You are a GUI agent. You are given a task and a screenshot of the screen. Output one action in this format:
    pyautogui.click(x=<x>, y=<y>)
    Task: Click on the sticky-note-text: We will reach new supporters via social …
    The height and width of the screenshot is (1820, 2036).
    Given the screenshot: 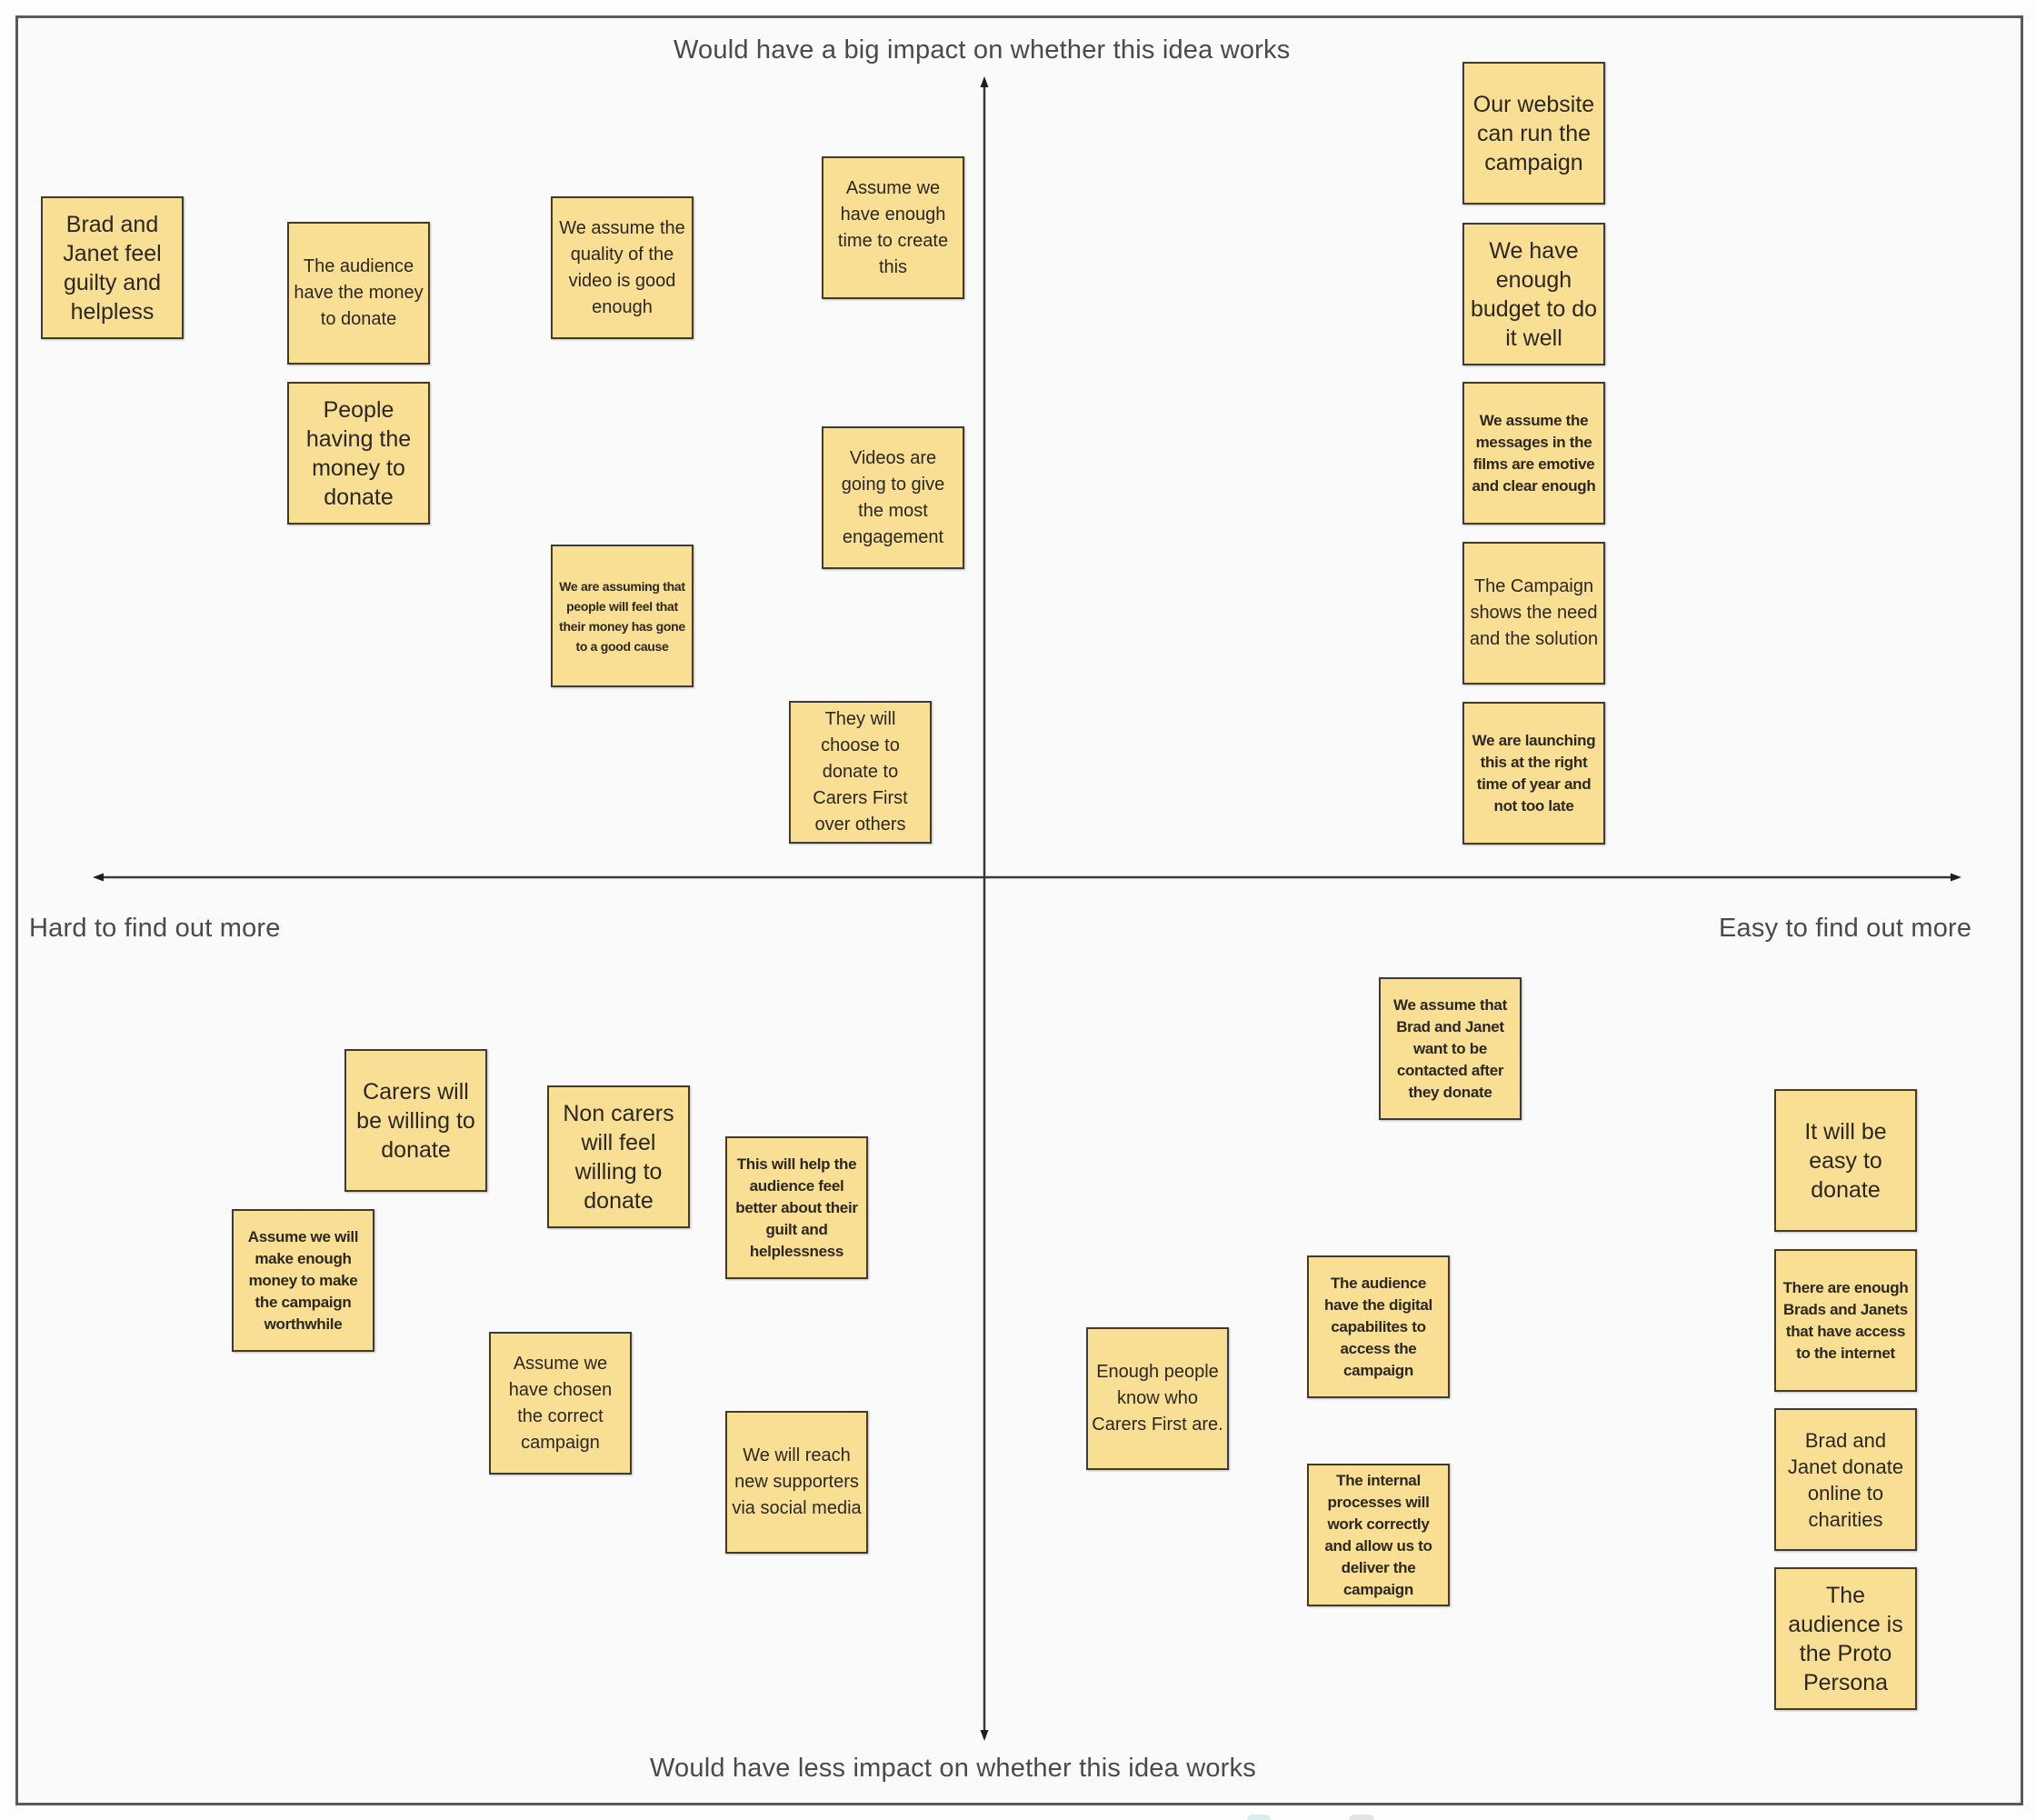 What is the action you would take?
    pyautogui.click(x=797, y=1481)
    